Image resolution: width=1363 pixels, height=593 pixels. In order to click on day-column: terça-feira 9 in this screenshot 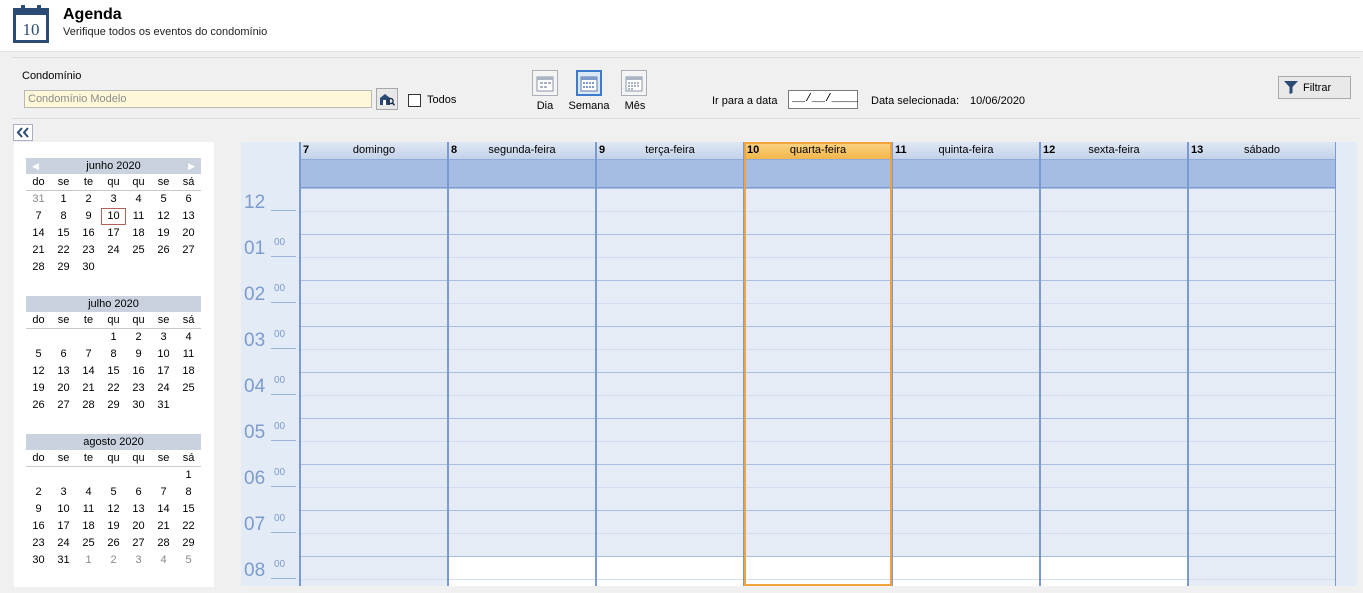, I will do `click(670, 364)`.